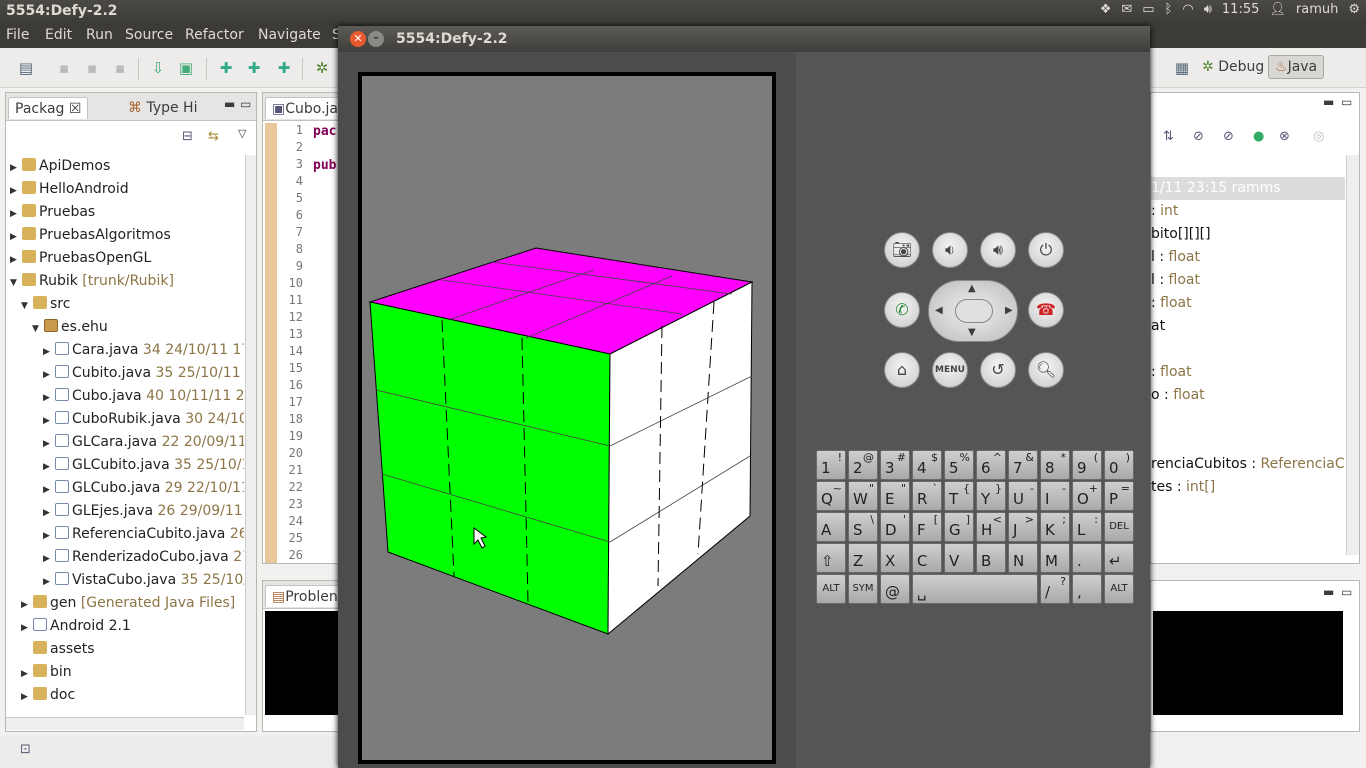 The height and width of the screenshot is (768, 1366). What do you see at coordinates (125, 534) in the screenshot?
I see `tree-item: ▶ ReferenciaCubito.java 26` at bounding box center [125, 534].